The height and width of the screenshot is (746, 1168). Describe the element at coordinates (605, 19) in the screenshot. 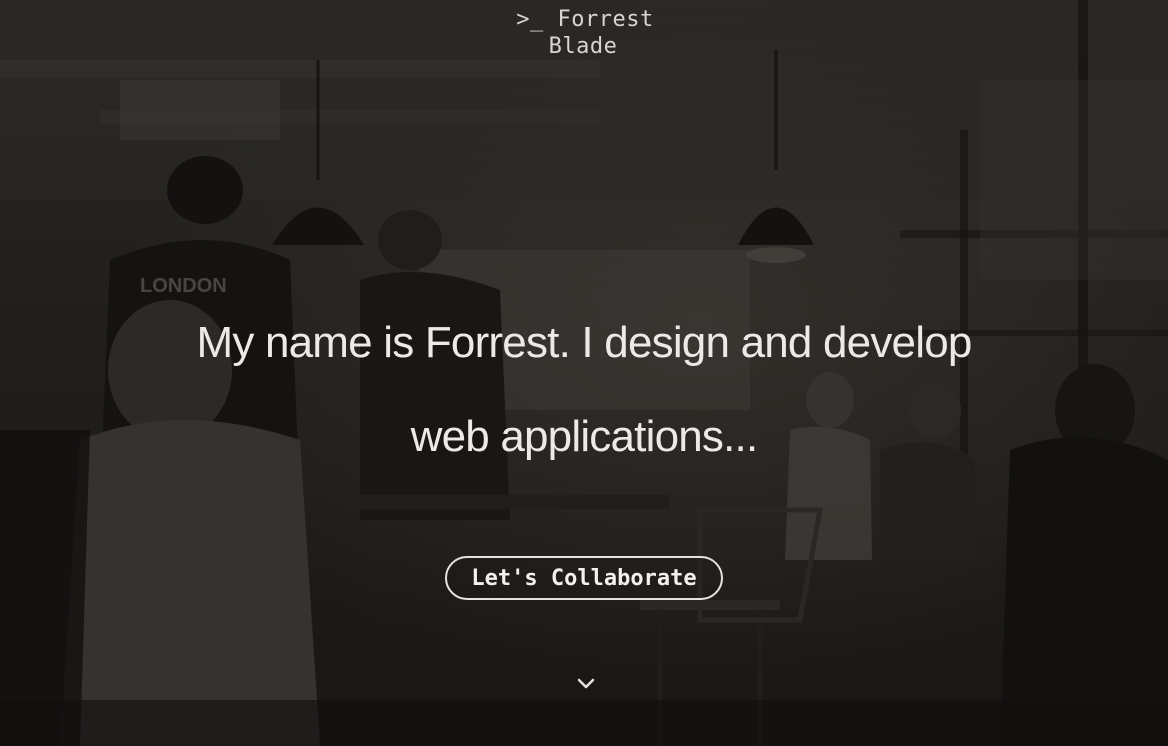

I see `logo-first-name: Forrest` at that location.